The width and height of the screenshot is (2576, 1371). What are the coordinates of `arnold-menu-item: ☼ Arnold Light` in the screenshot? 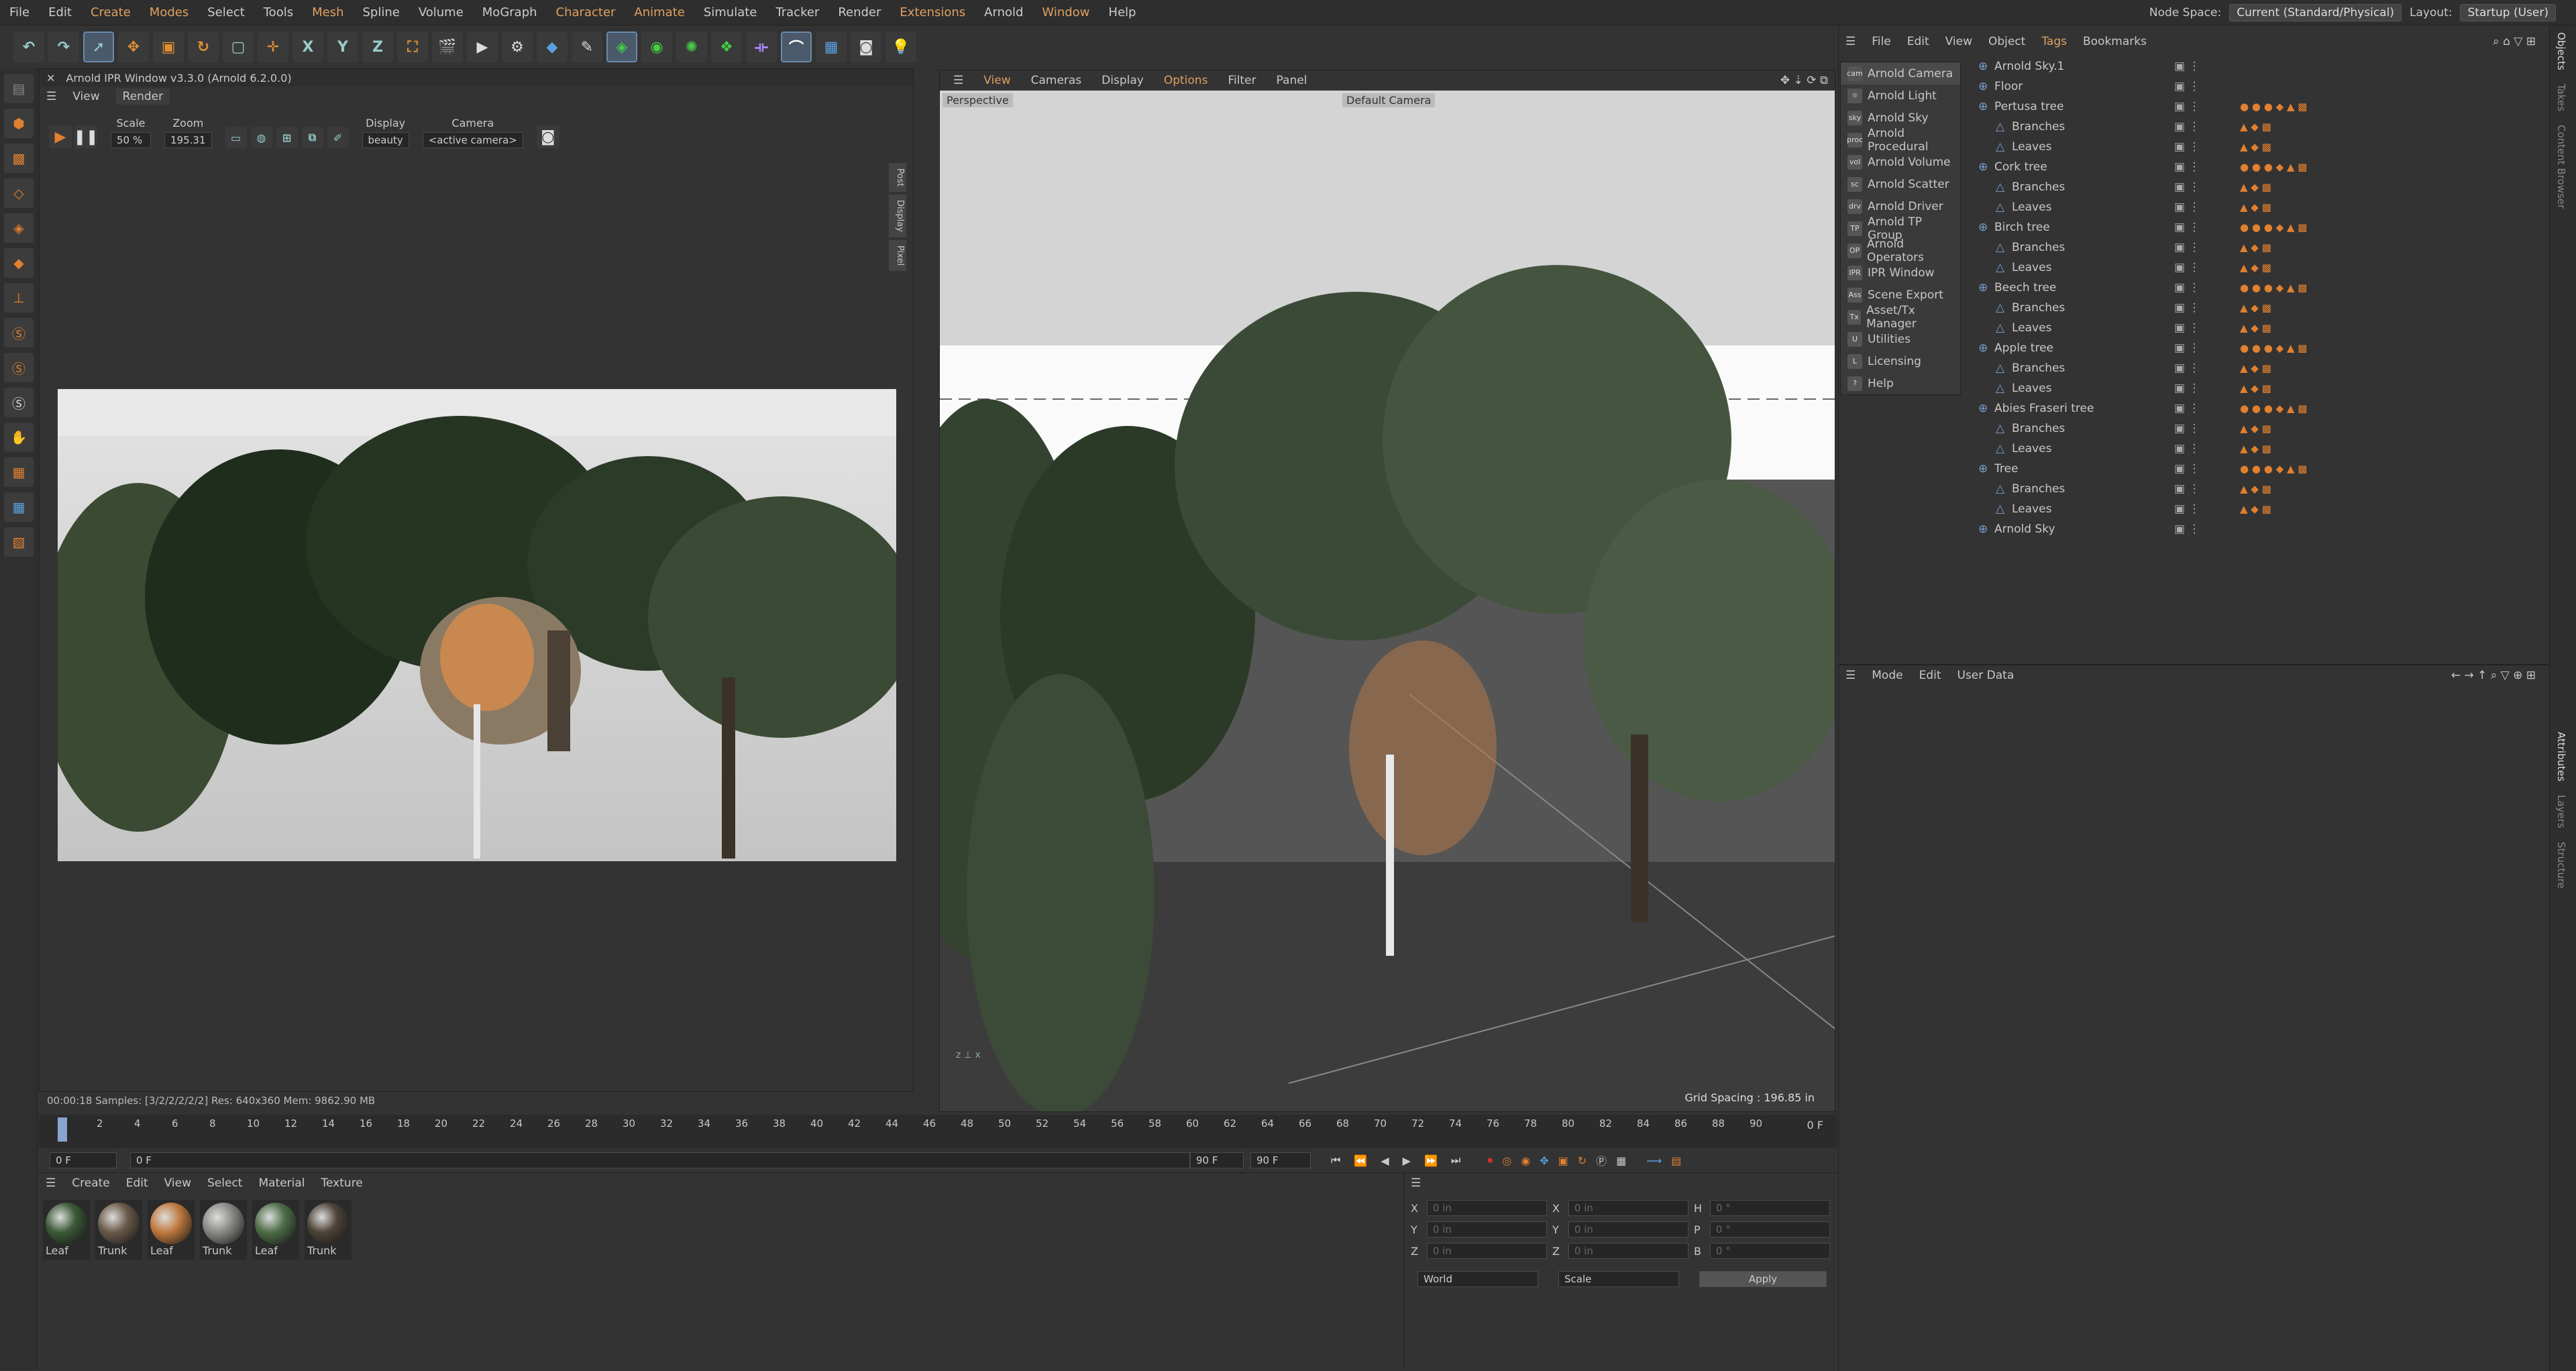 It's located at (1900, 96).